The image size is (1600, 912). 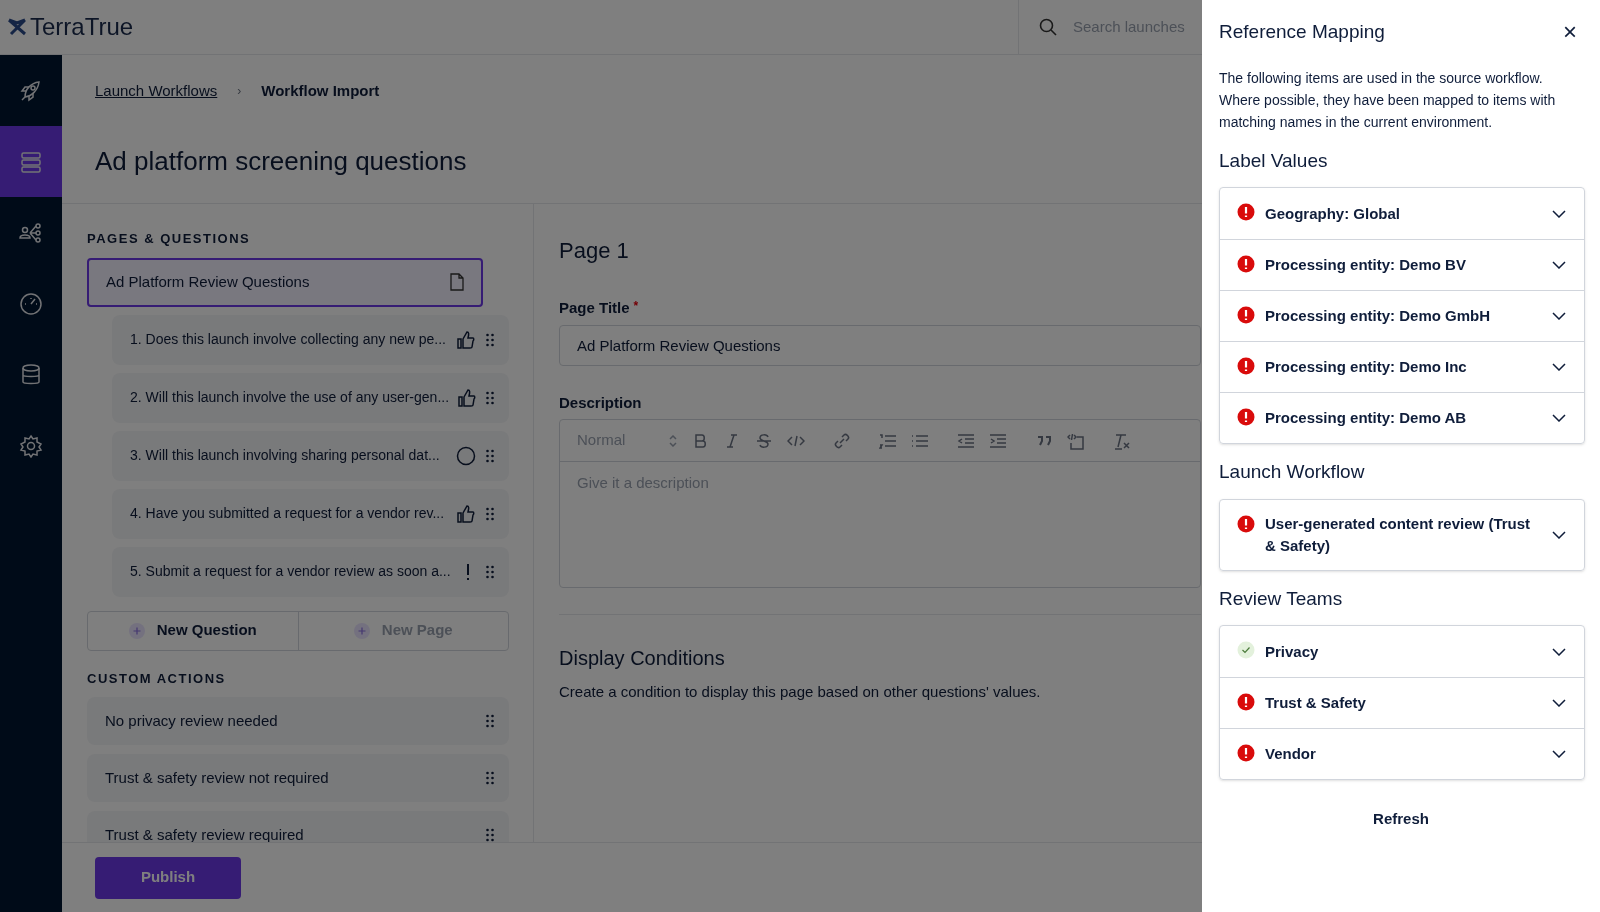 What do you see at coordinates (156, 91) in the screenshot?
I see `breadcrumb-link: Launch Workflows` at bounding box center [156, 91].